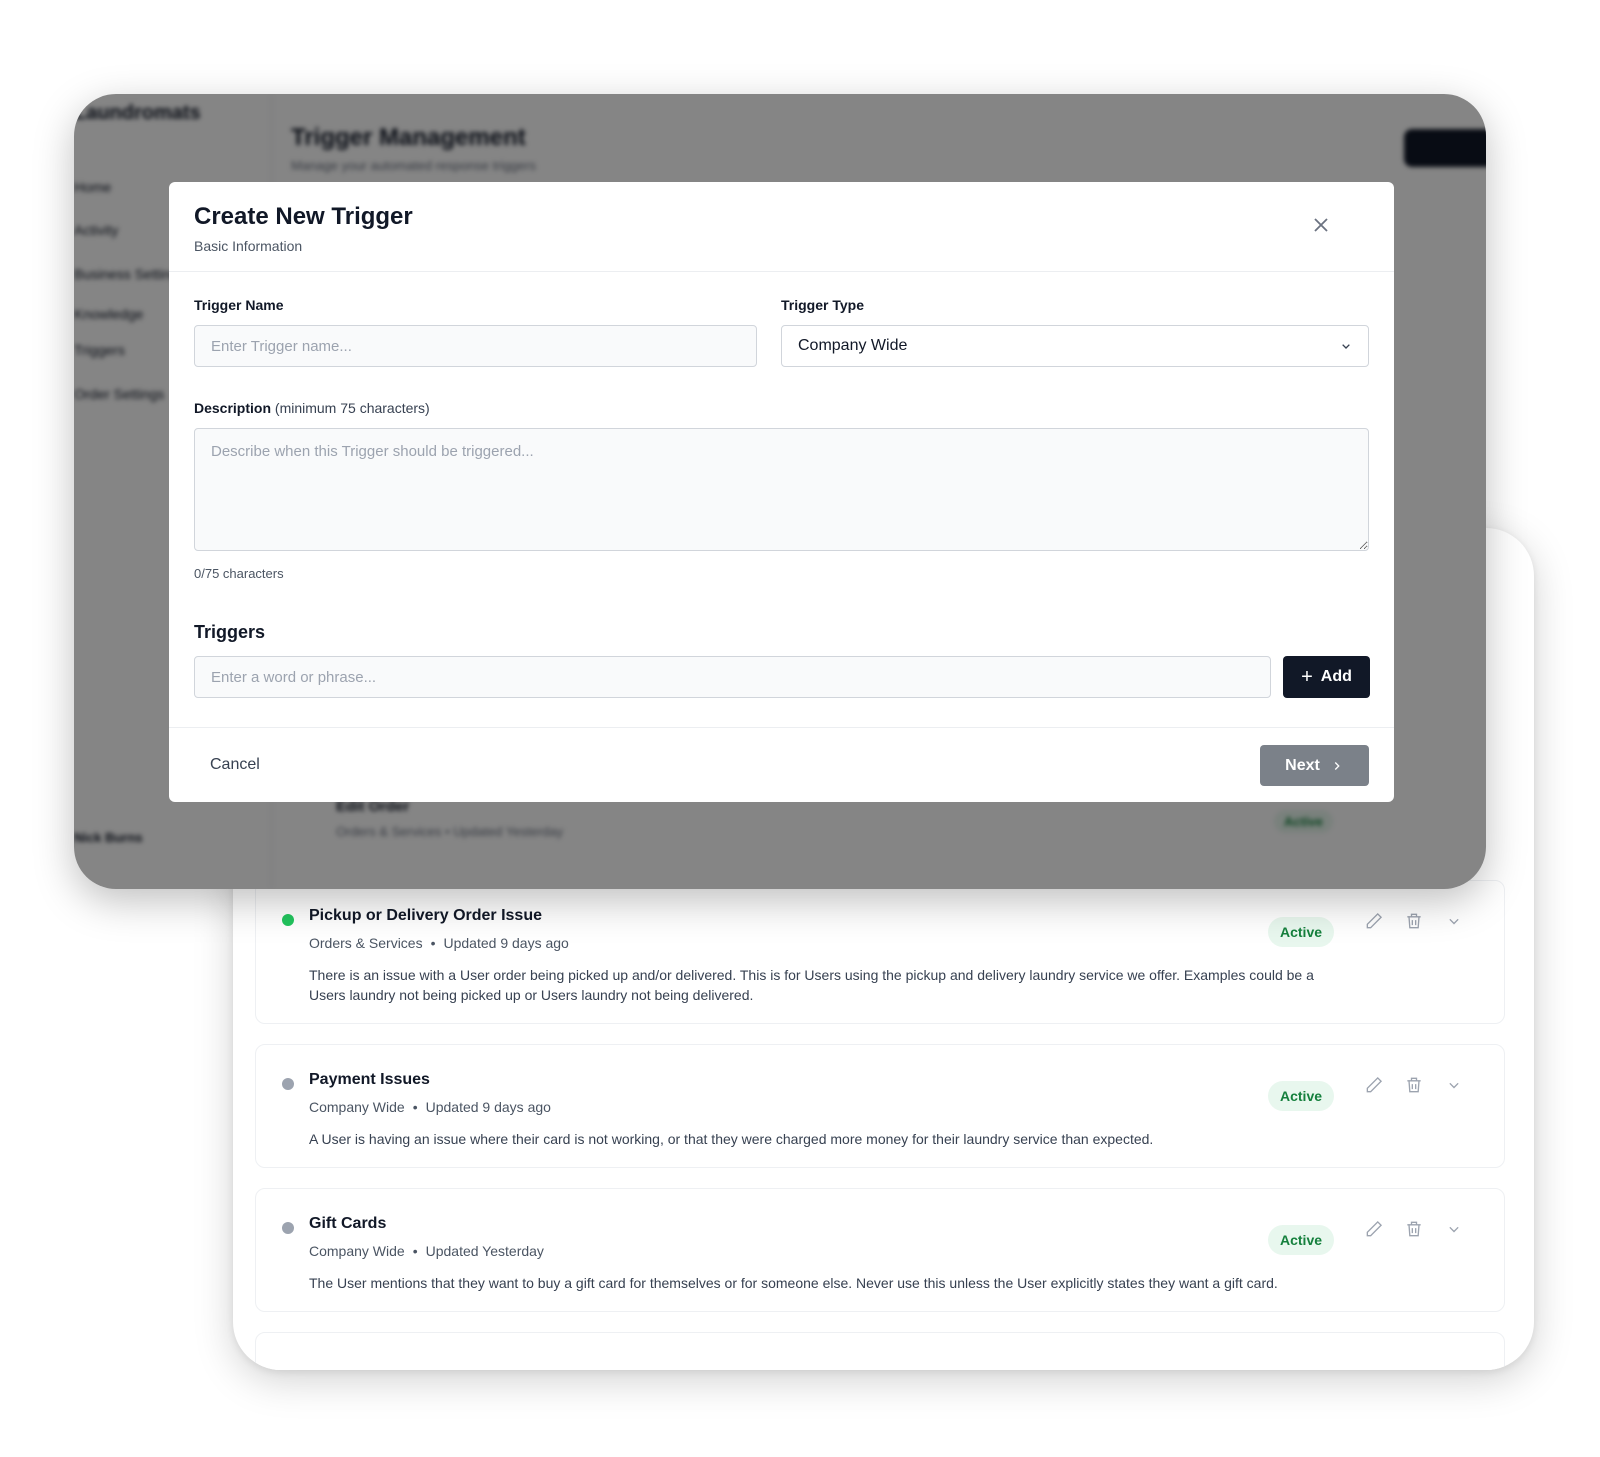 The width and height of the screenshot is (1600, 1457). I want to click on trigger-phrase-input, so click(732, 677).